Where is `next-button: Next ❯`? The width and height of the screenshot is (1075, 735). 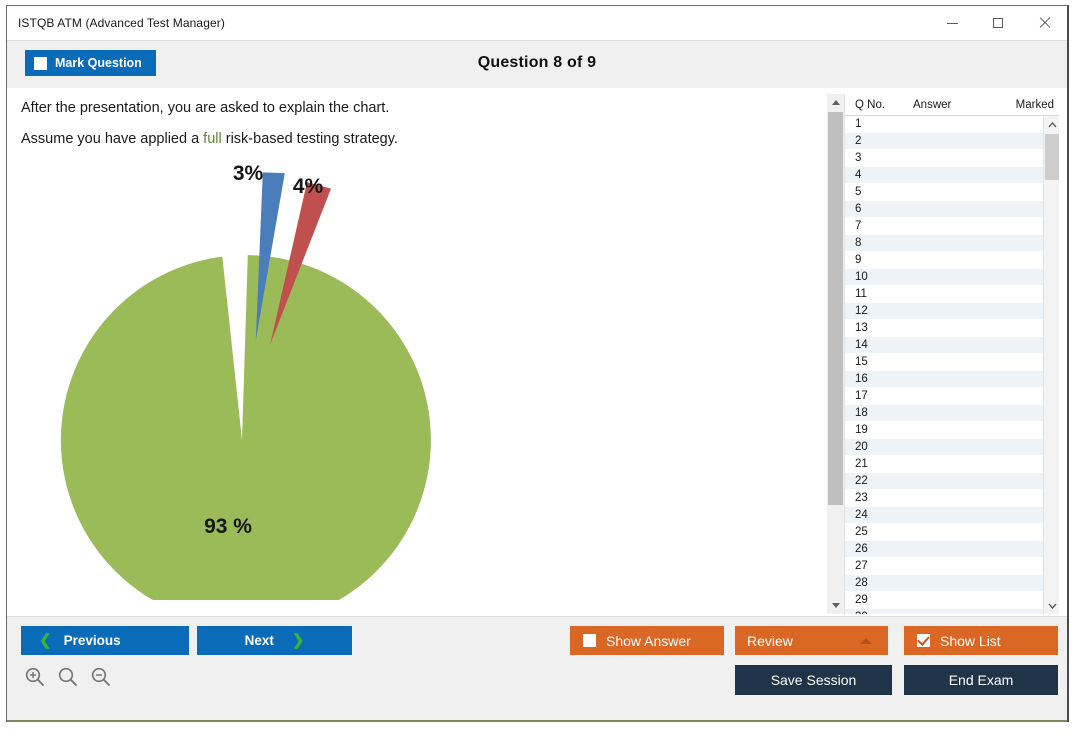 next-button: Next ❯ is located at coordinates (274, 640).